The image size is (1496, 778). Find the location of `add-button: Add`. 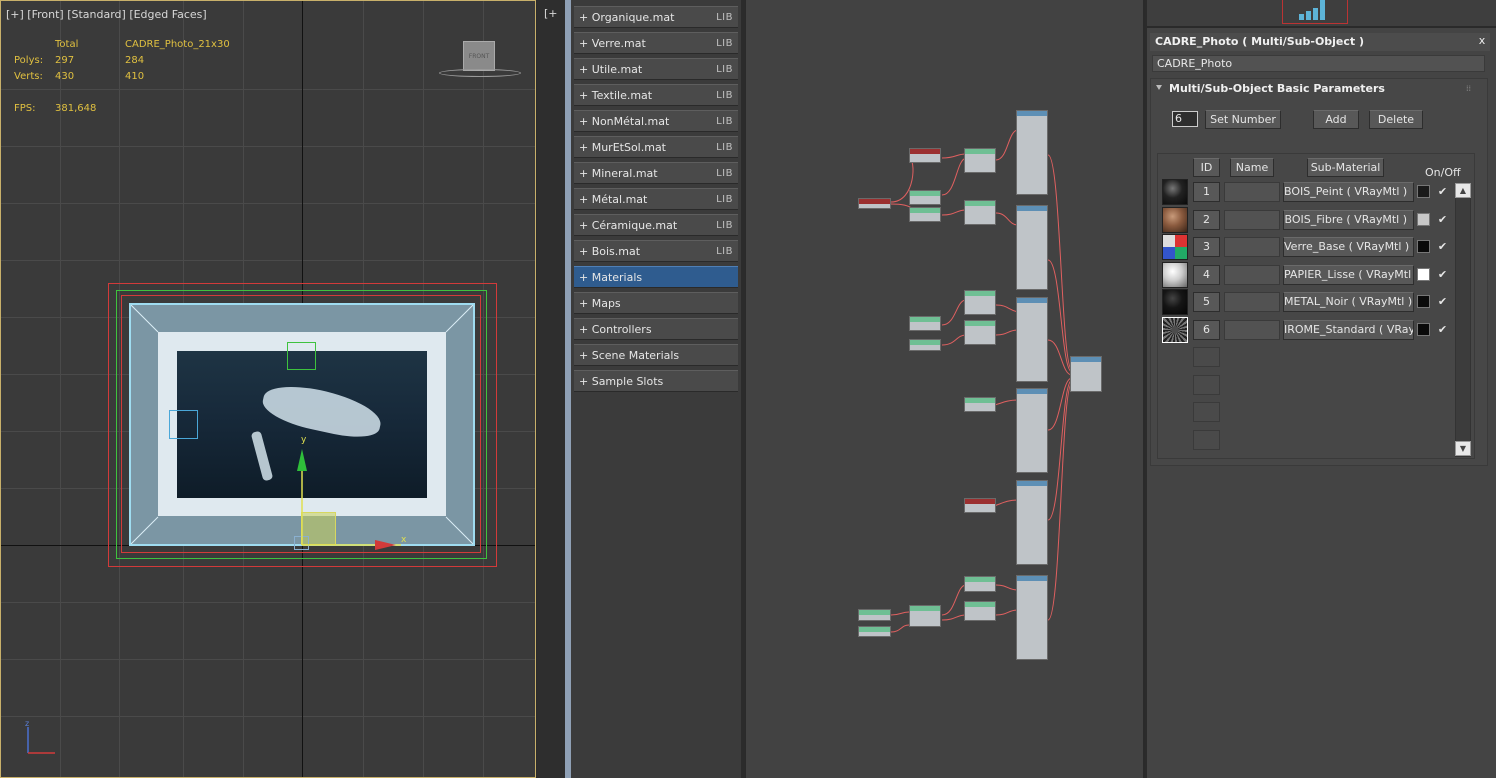

add-button: Add is located at coordinates (1336, 119).